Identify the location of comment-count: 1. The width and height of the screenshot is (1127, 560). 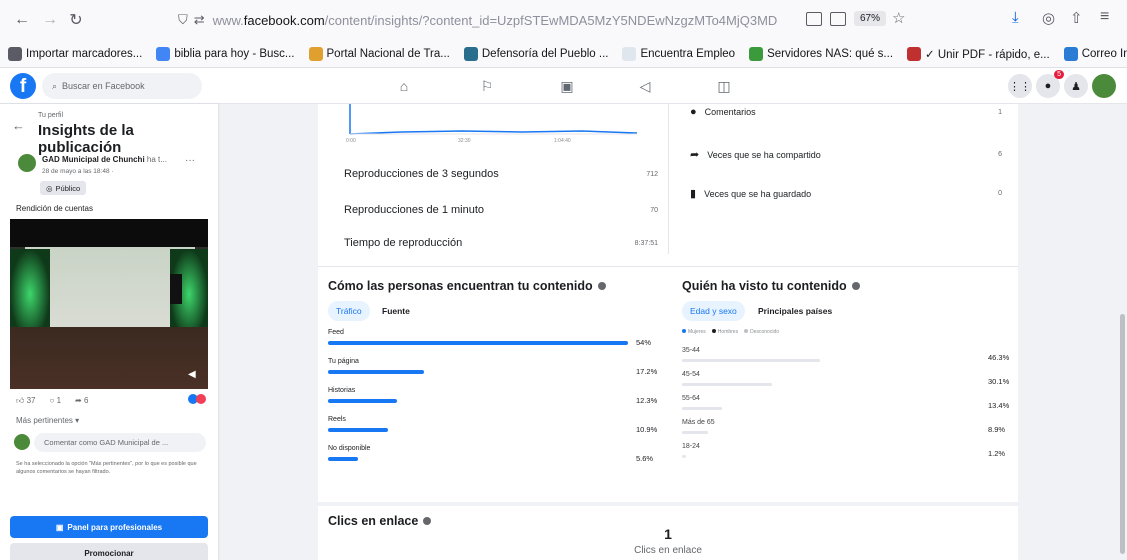
(59, 400).